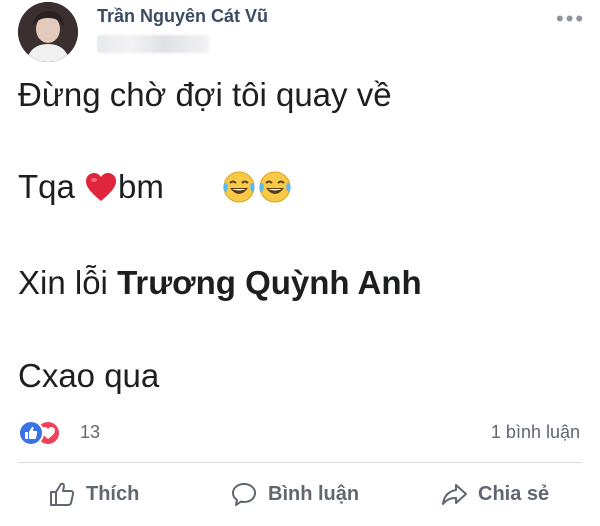 Image resolution: width=600 pixels, height=526 pixels. I want to click on post-line-2: Tqa bm, so click(155, 190).